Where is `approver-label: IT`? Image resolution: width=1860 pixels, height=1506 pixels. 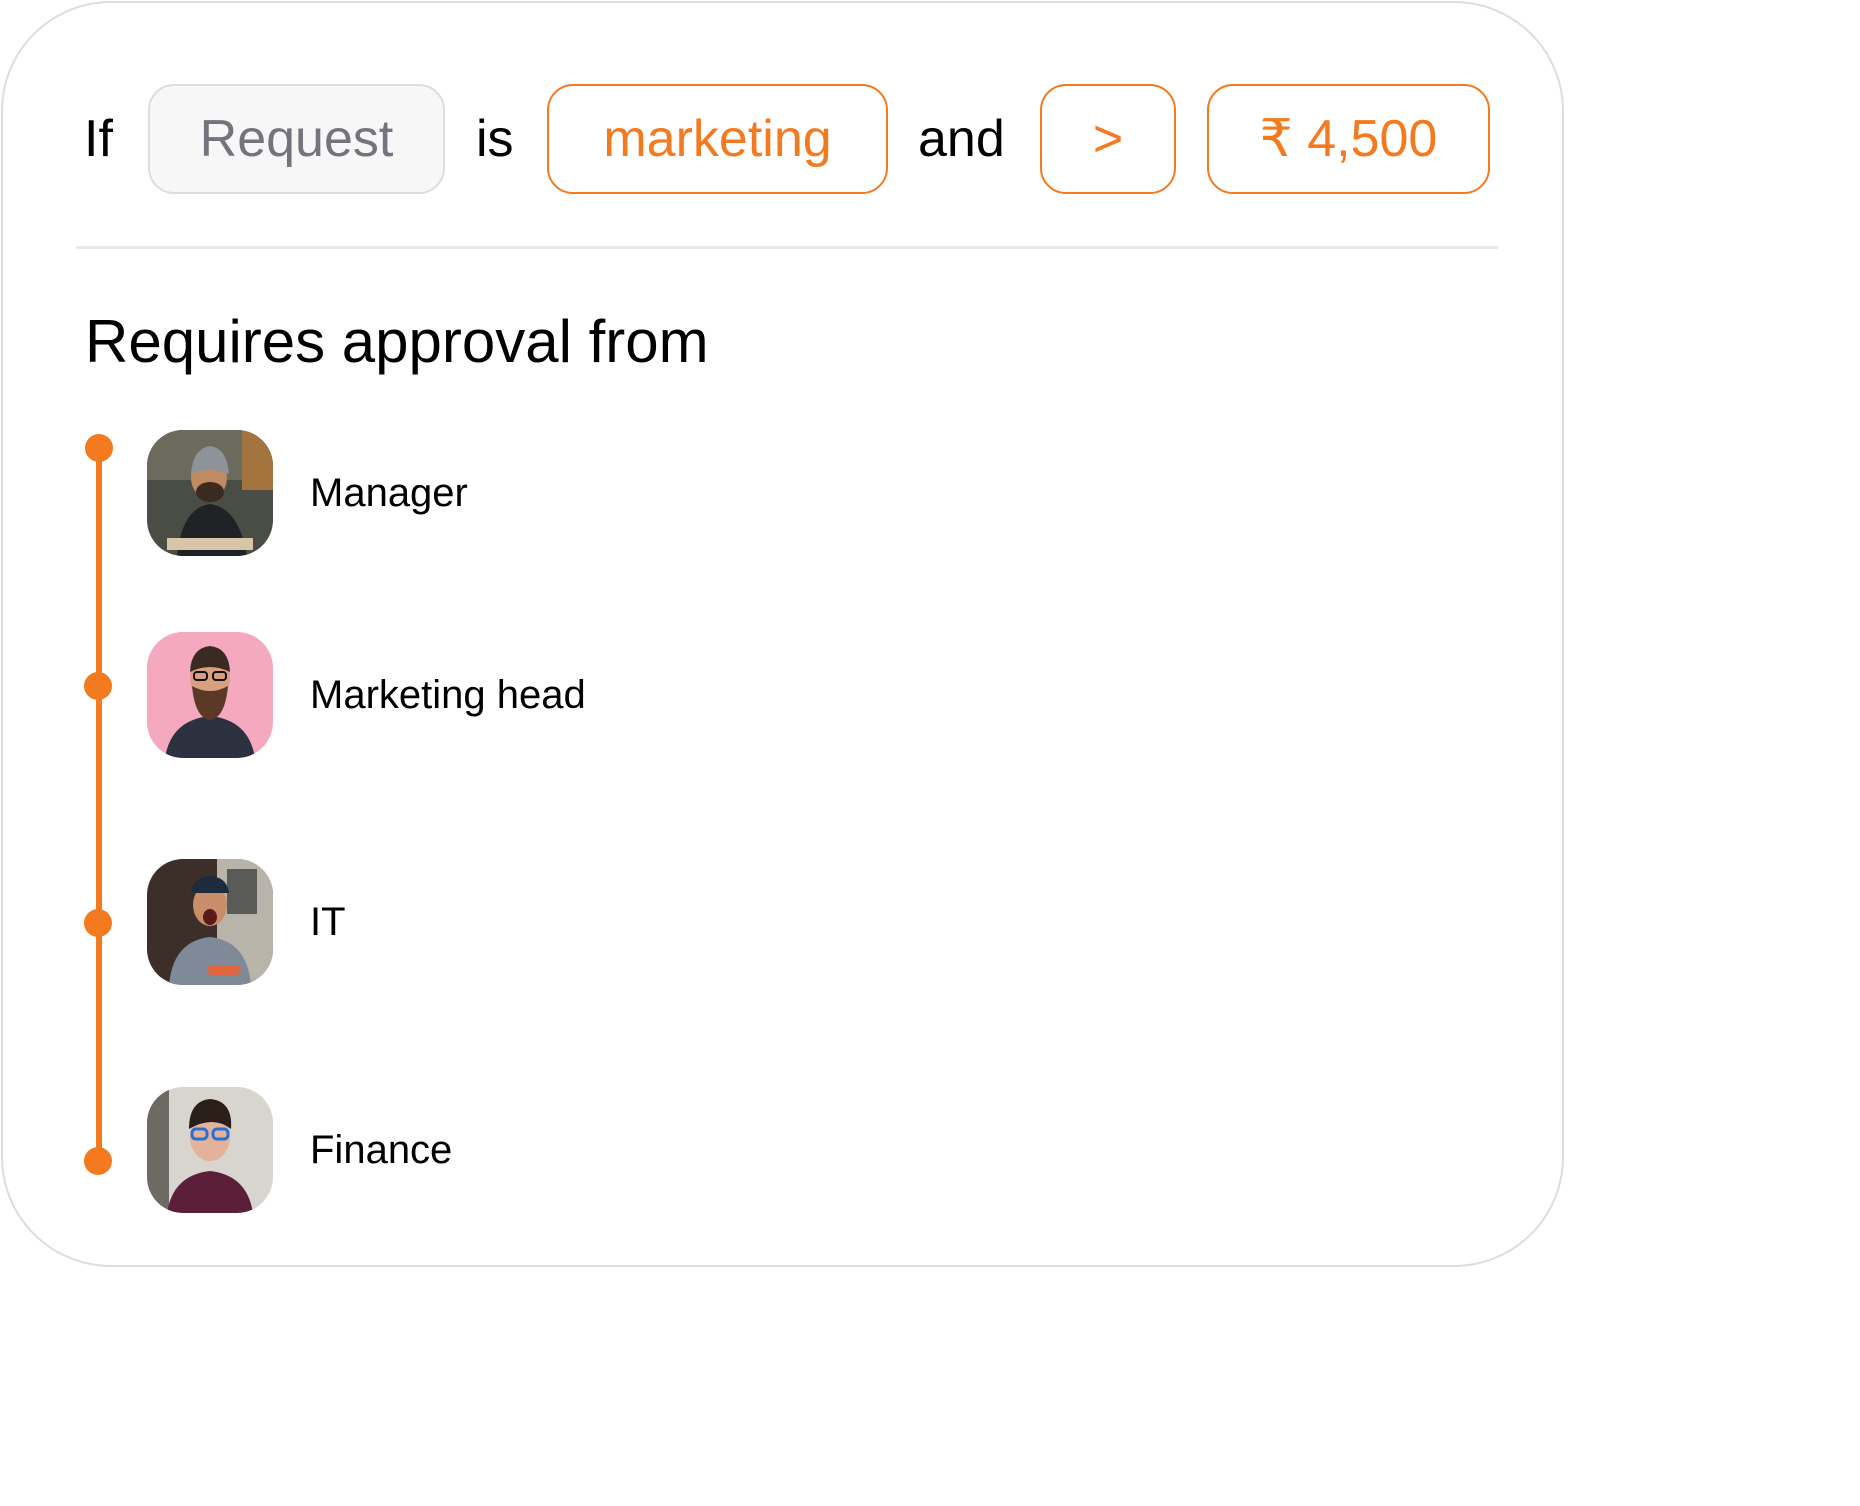 approver-label: IT is located at coordinates (328, 921).